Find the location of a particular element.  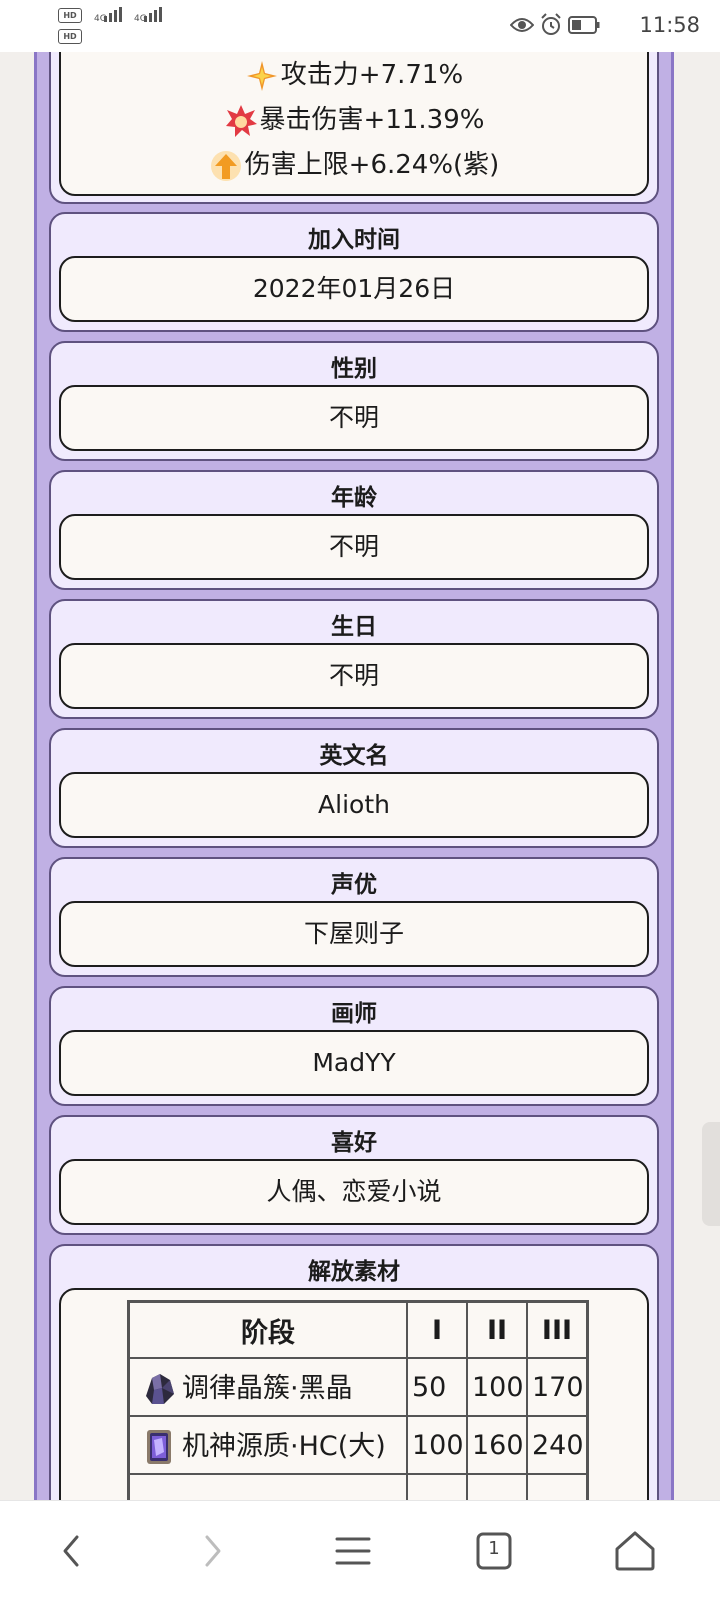

info-value: MadYY is located at coordinates (354, 1063).